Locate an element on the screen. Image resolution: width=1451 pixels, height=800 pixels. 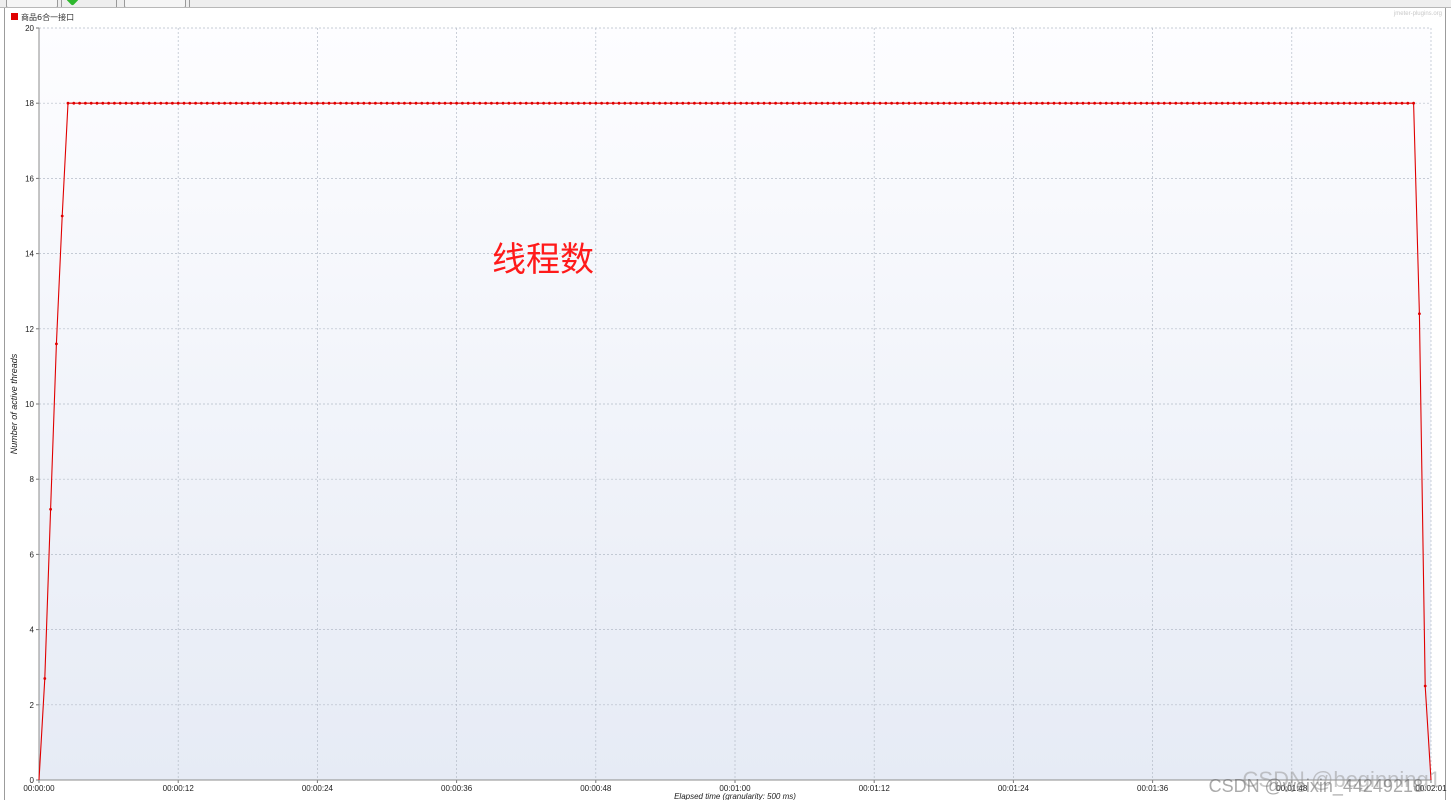
x-tick-label: 00:01:24 is located at coordinates (1014, 788).